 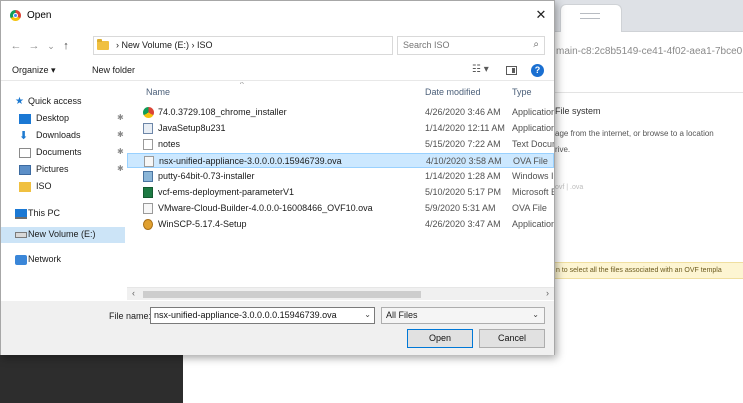 I want to click on close-button: ✕, so click(x=541, y=15).